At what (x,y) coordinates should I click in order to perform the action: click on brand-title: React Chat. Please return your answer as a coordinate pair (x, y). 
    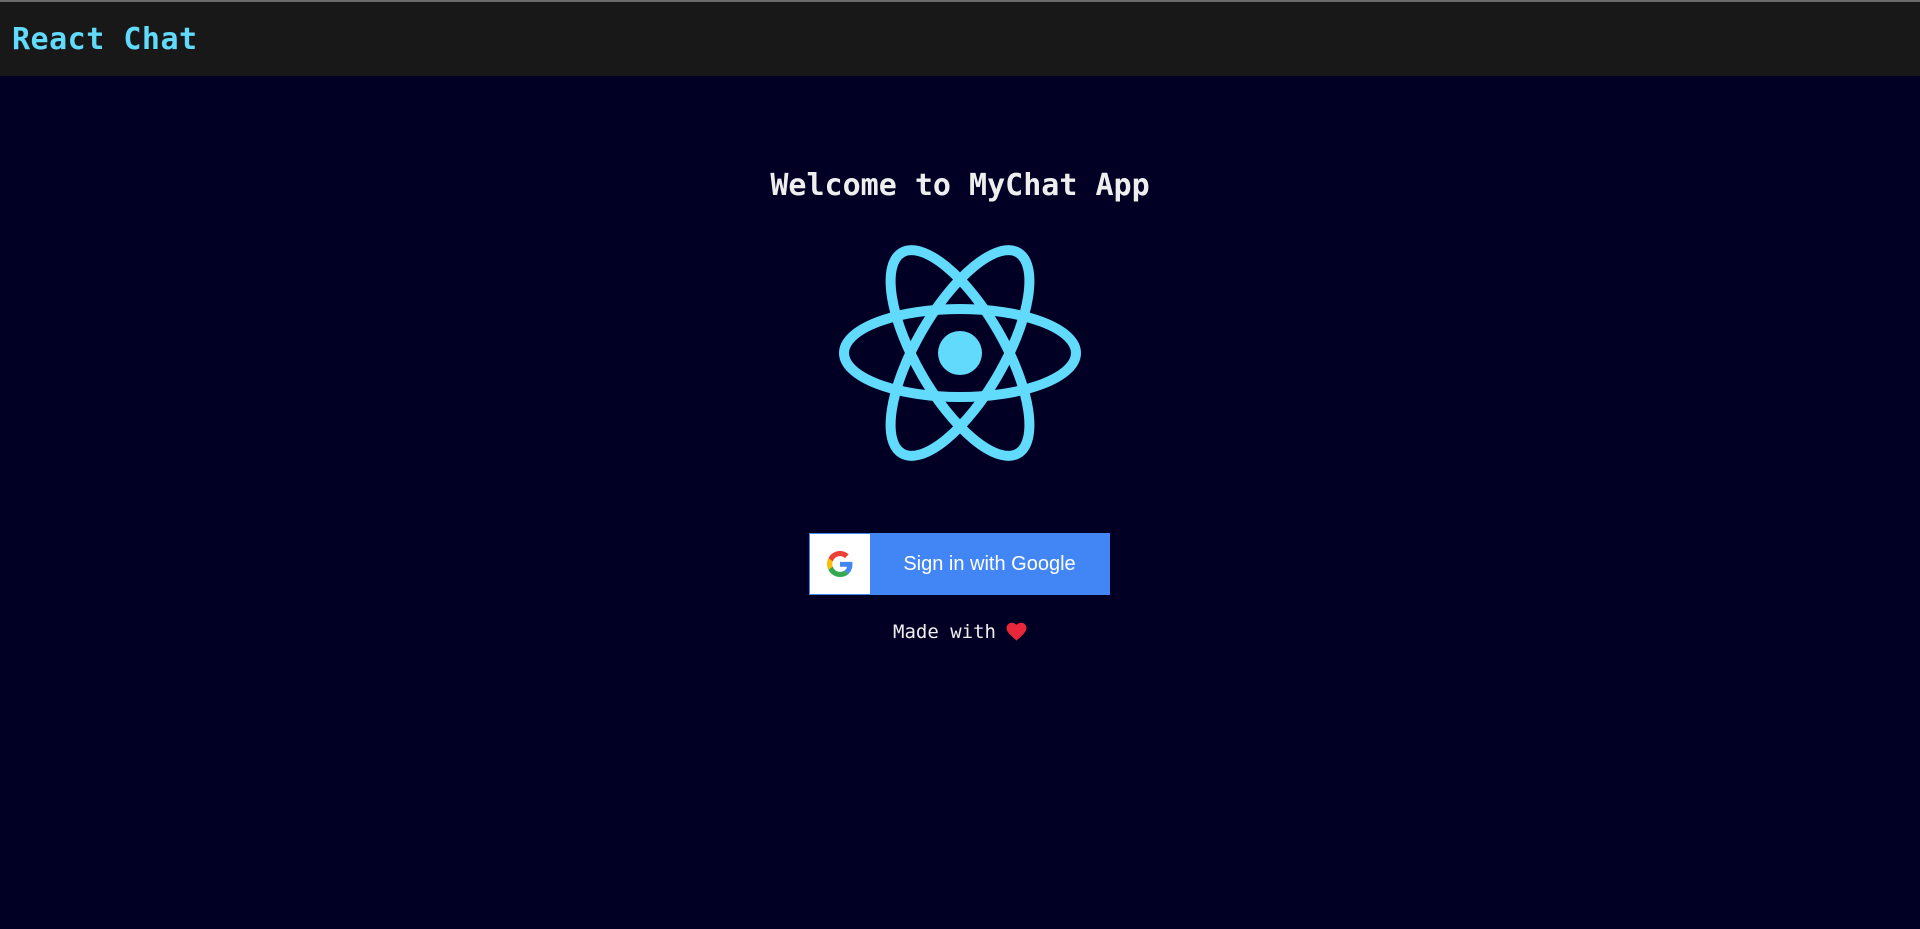
    Looking at the image, I should click on (105, 40).